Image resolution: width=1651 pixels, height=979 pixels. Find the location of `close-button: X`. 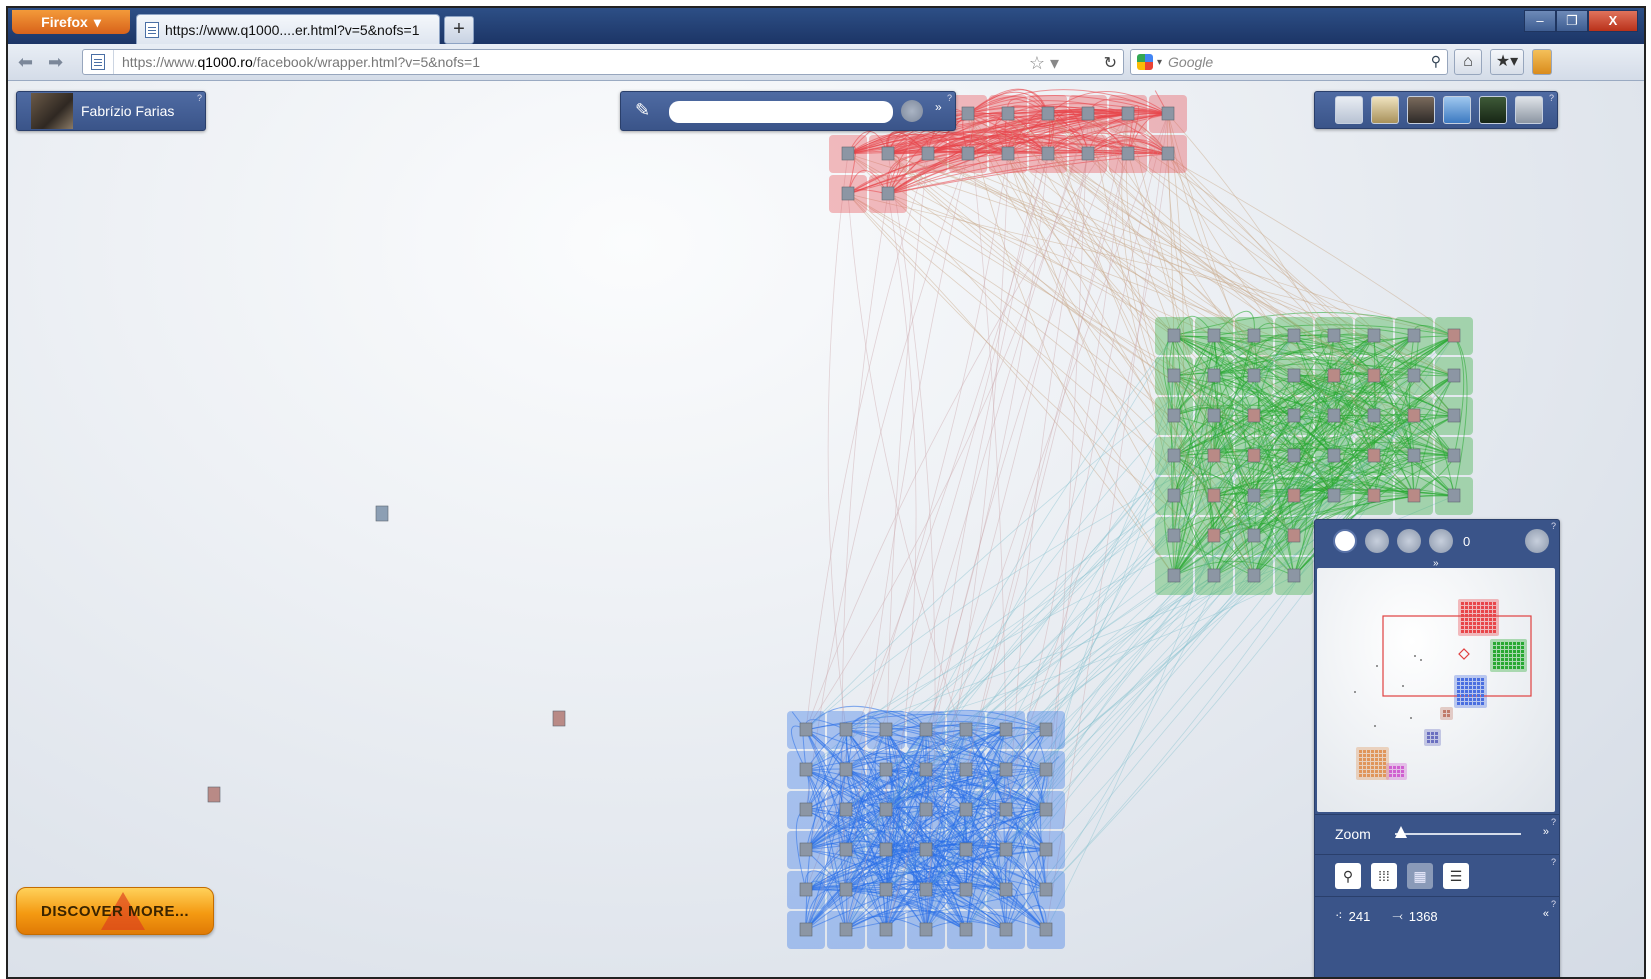

close-button: X is located at coordinates (1613, 21).